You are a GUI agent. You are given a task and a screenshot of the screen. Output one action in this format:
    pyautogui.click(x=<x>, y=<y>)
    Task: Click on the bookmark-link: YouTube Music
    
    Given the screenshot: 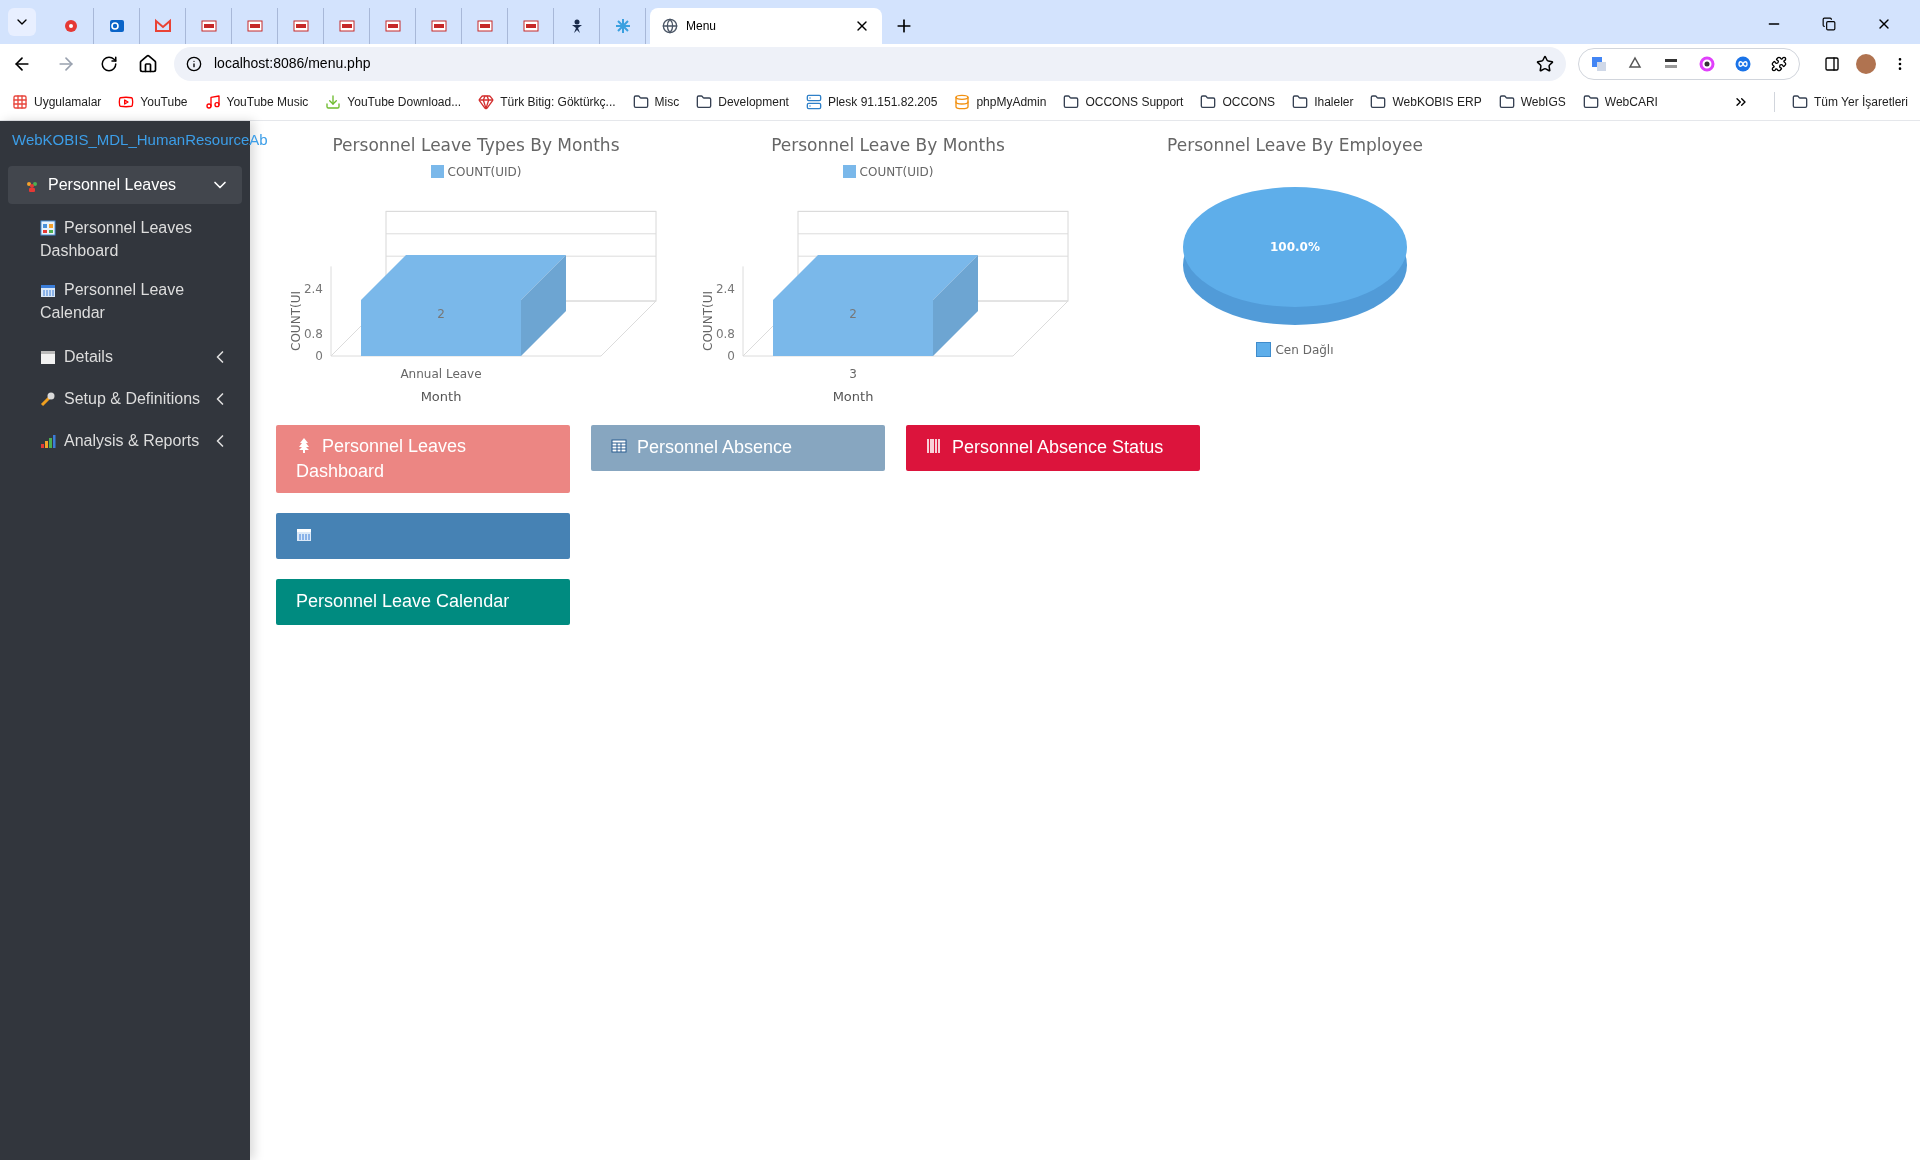 What is the action you would take?
    pyautogui.click(x=256, y=101)
    